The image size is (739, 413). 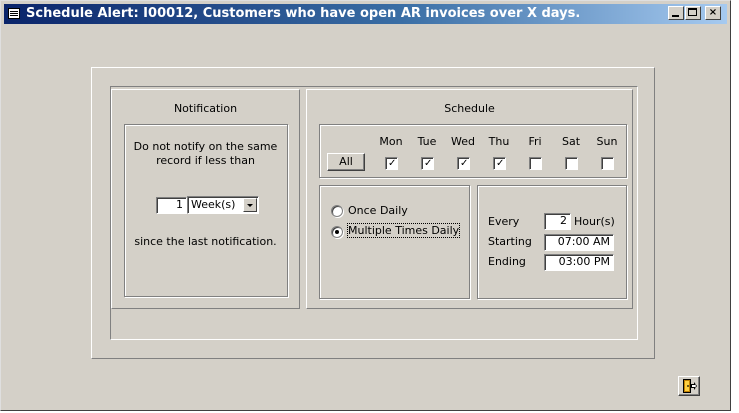 What do you see at coordinates (463, 141) in the screenshot?
I see `day-label-wed: Wed` at bounding box center [463, 141].